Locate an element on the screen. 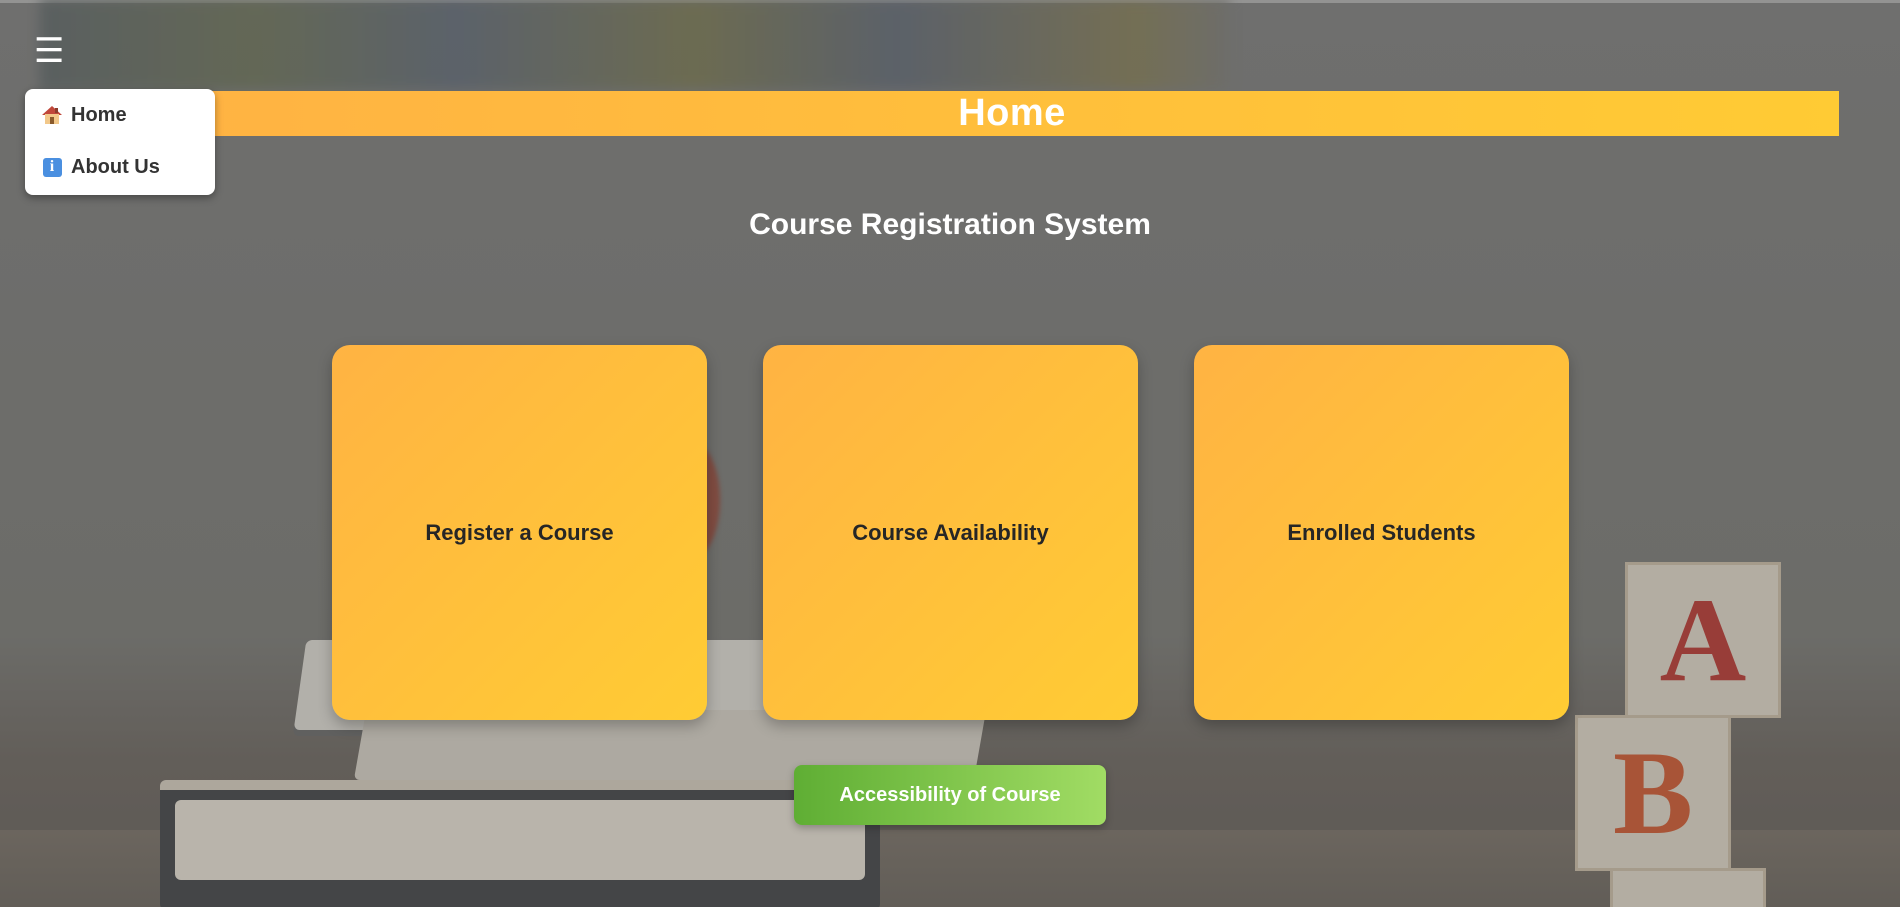 Image resolution: width=1900 pixels, height=907 pixels. course-availability-card: Course Availability is located at coordinates (950, 532).